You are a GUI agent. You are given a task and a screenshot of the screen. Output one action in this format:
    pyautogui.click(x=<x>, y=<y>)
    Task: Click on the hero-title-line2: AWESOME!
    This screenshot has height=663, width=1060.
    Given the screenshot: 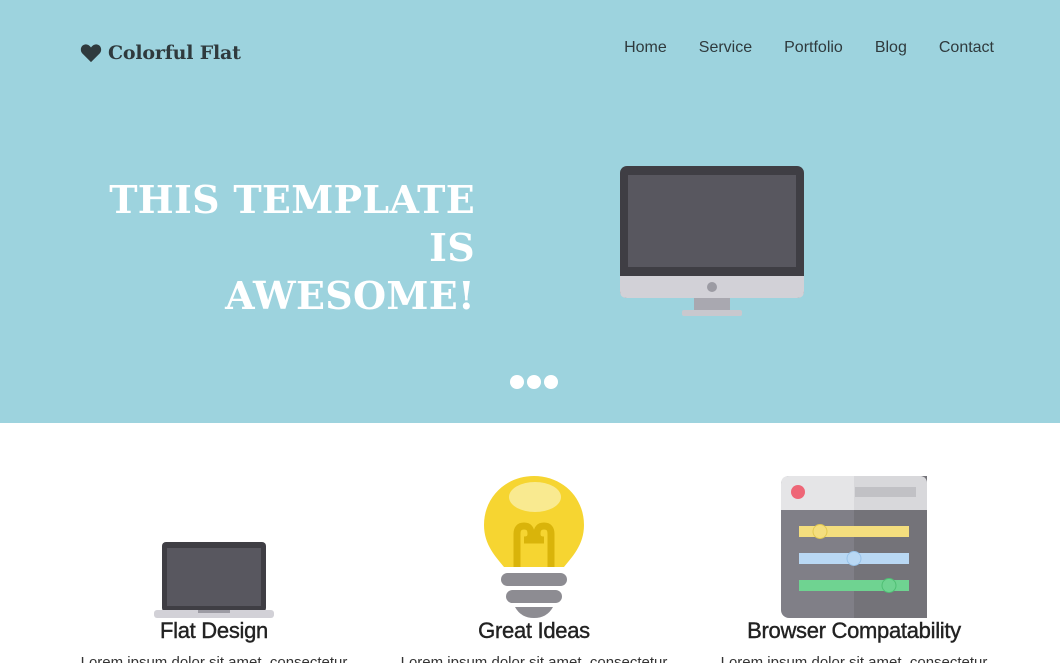 What is the action you would take?
    pyautogui.click(x=350, y=295)
    